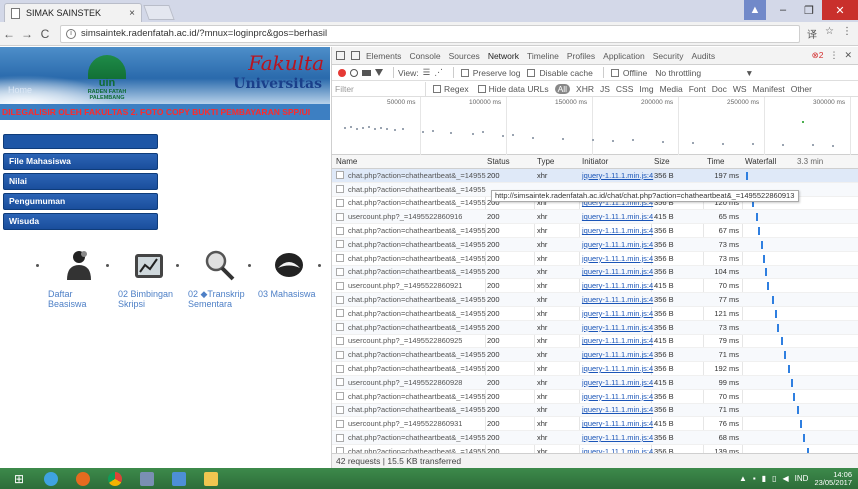  What do you see at coordinates (833, 55) in the screenshot?
I see `devtools-menu-icon: ⋮` at bounding box center [833, 55].